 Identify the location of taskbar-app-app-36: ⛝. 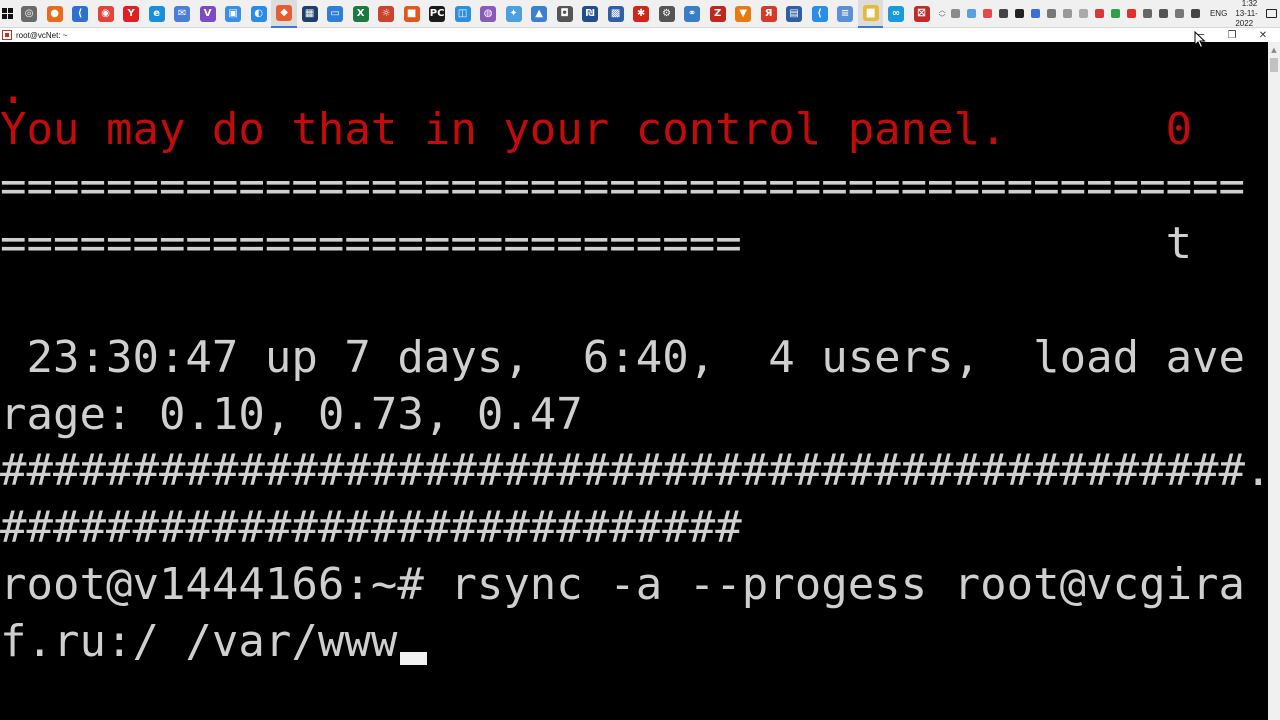
(922, 14).